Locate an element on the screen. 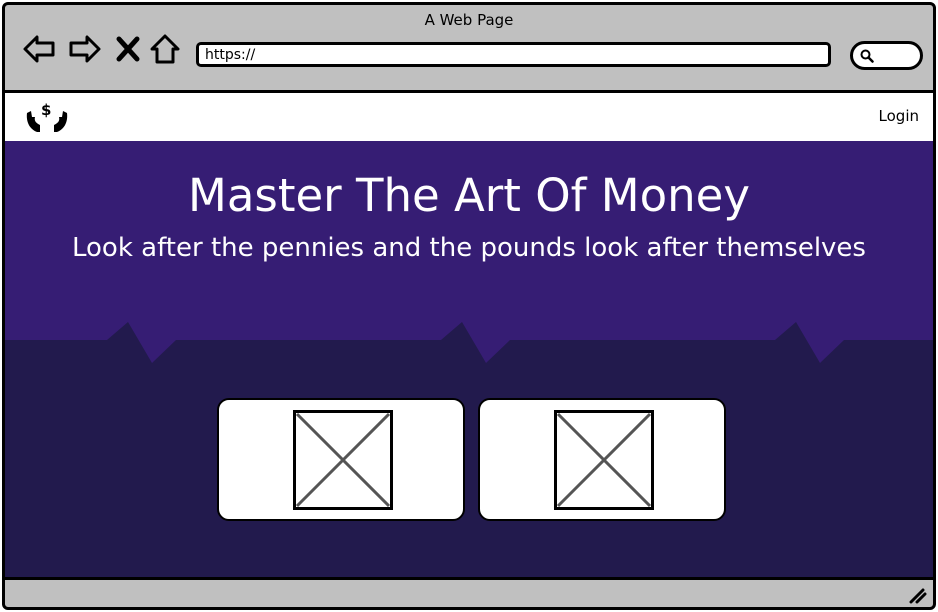 The height and width of the screenshot is (612, 938). browser-search-button is located at coordinates (886, 55).